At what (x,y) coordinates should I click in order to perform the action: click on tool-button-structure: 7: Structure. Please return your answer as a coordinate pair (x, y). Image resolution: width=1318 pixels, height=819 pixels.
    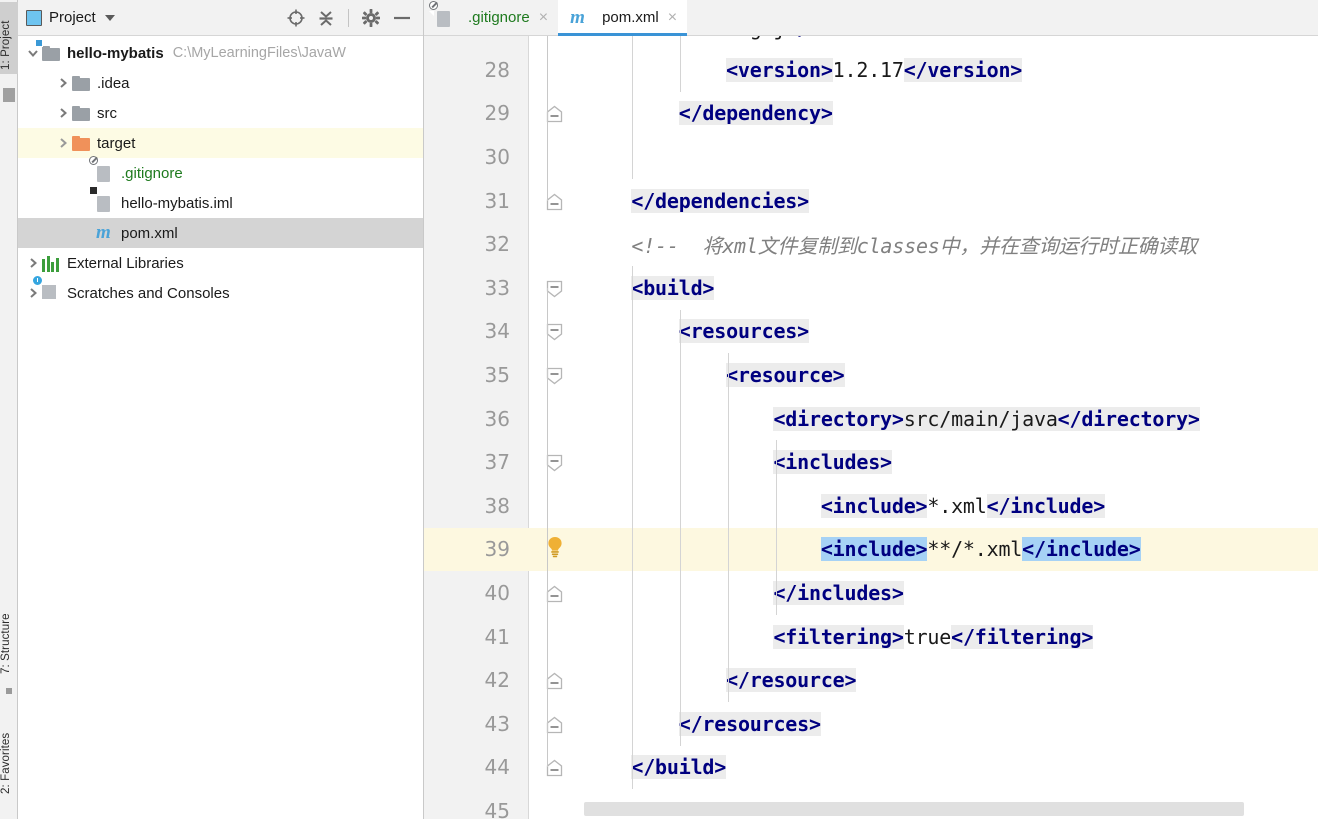
    Looking at the image, I should click on (9, 633).